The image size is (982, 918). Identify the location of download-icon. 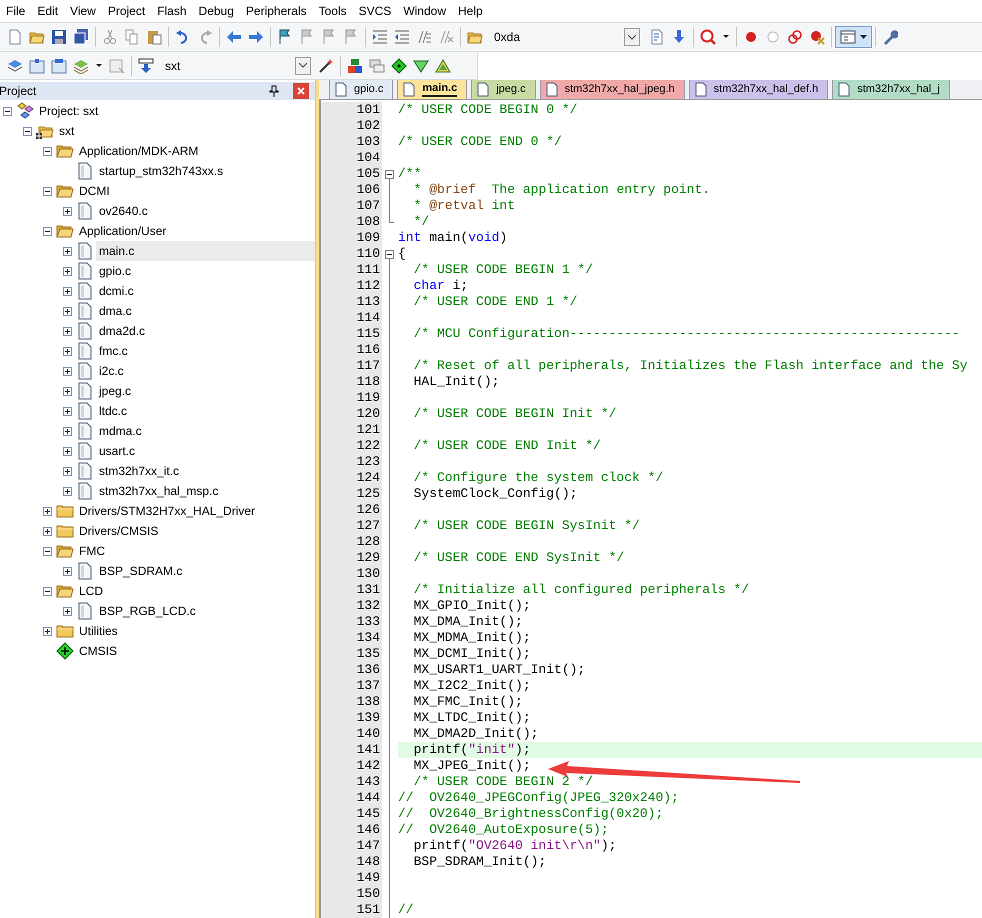
(679, 37).